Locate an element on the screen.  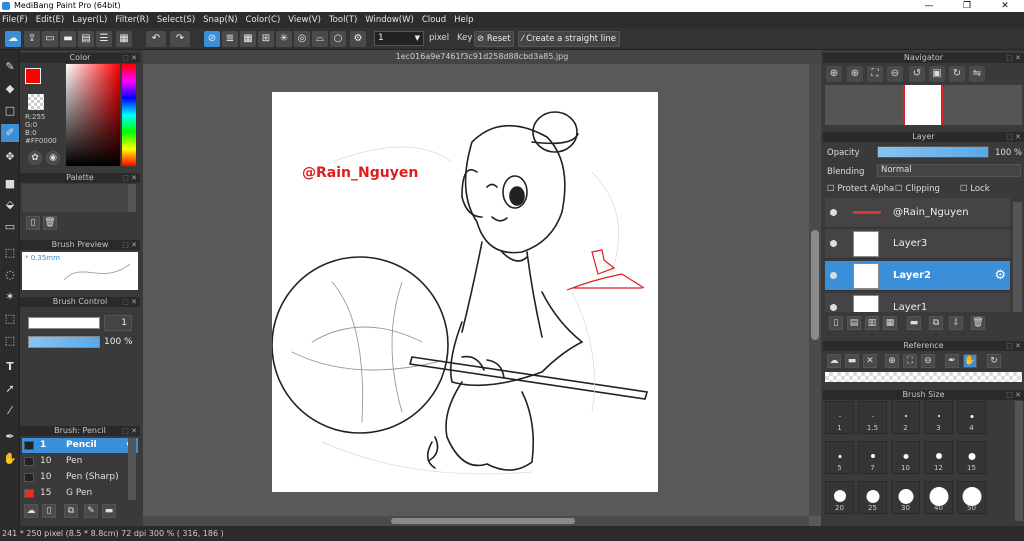
brush-opacity-slider is located at coordinates (64, 342).